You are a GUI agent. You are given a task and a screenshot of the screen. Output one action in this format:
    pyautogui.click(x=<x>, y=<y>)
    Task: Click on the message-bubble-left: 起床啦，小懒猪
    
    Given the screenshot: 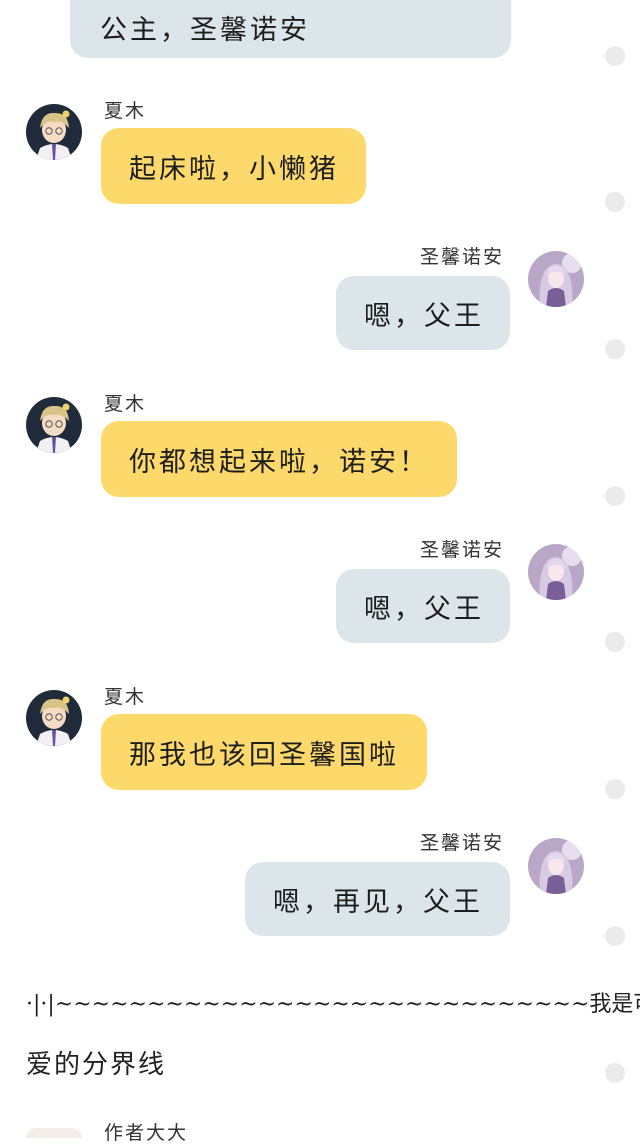 What is the action you would take?
    pyautogui.click(x=233, y=166)
    